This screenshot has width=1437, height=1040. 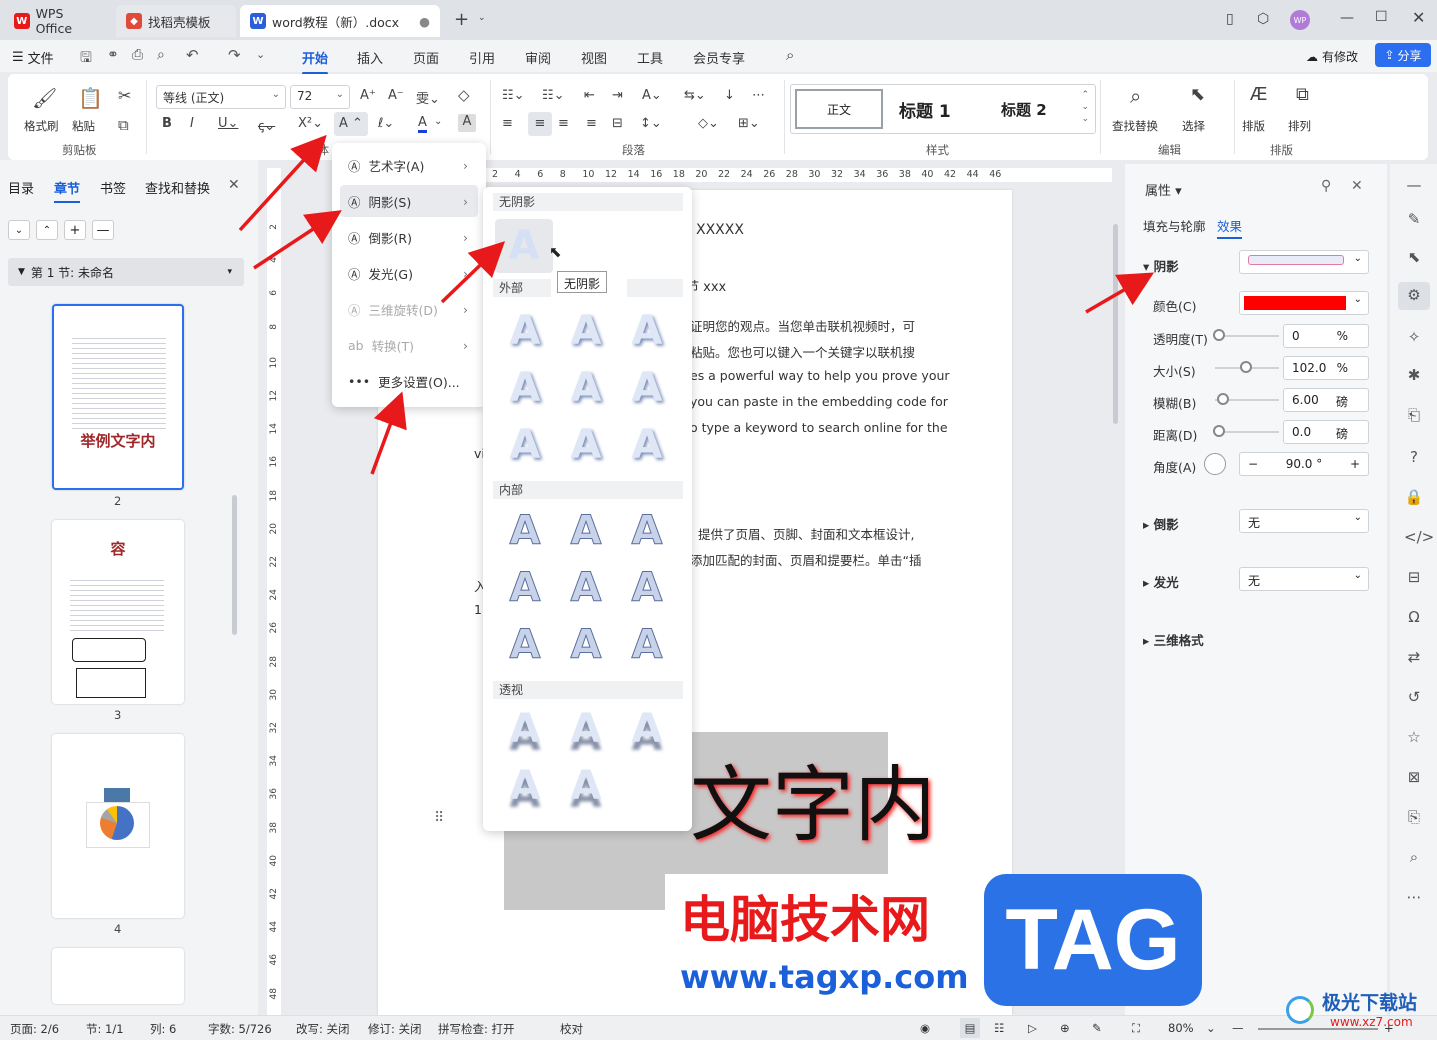 I want to click on angle-dial, so click(x=1215, y=464).